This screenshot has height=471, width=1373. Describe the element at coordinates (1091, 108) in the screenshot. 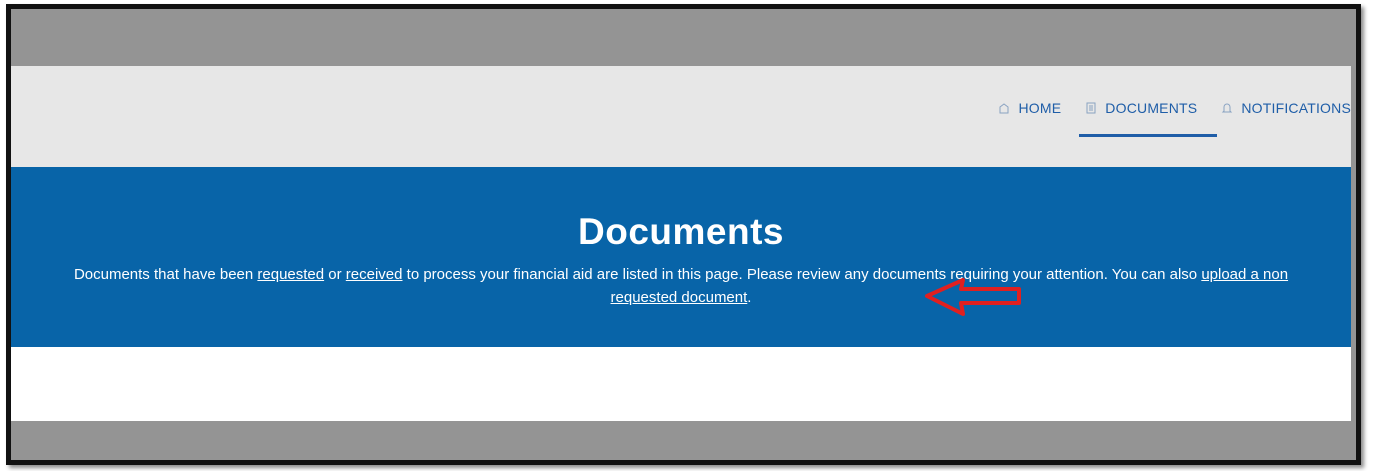

I see `document-icon` at that location.